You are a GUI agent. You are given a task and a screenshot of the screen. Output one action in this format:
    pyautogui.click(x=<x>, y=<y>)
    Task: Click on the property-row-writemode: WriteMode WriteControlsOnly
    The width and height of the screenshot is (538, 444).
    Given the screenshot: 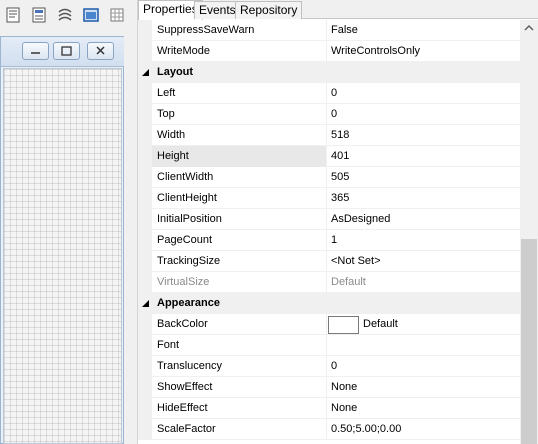 What is the action you would take?
    pyautogui.click(x=329, y=51)
    